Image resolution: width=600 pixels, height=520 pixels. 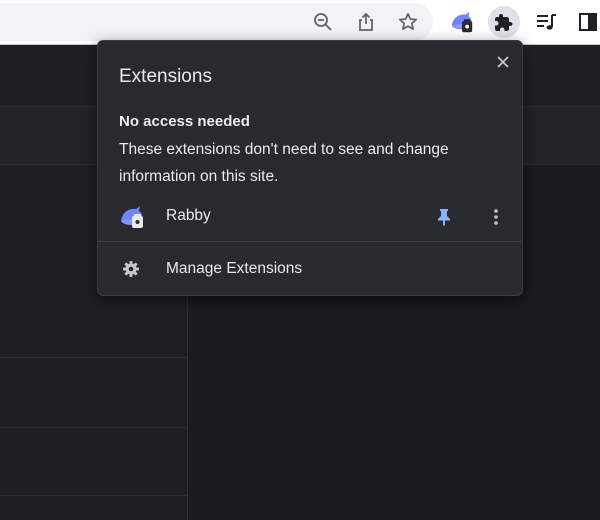 I want to click on close-button, so click(x=503, y=62).